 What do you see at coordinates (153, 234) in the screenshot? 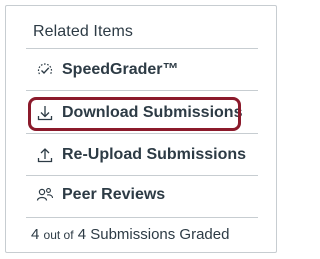
I see `submissions-graded-text: 4 Submissions Graded` at bounding box center [153, 234].